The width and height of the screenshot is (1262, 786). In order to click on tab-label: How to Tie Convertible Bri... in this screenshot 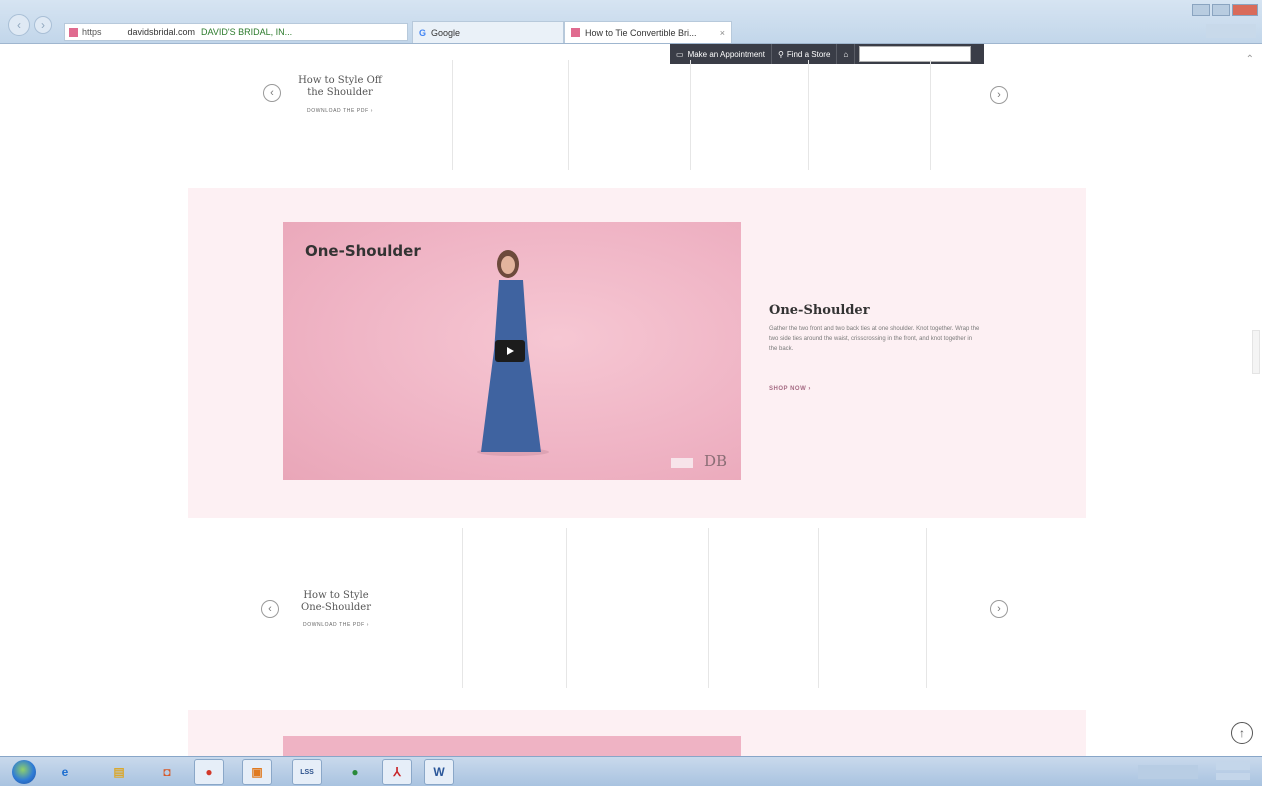, I will do `click(641, 32)`.